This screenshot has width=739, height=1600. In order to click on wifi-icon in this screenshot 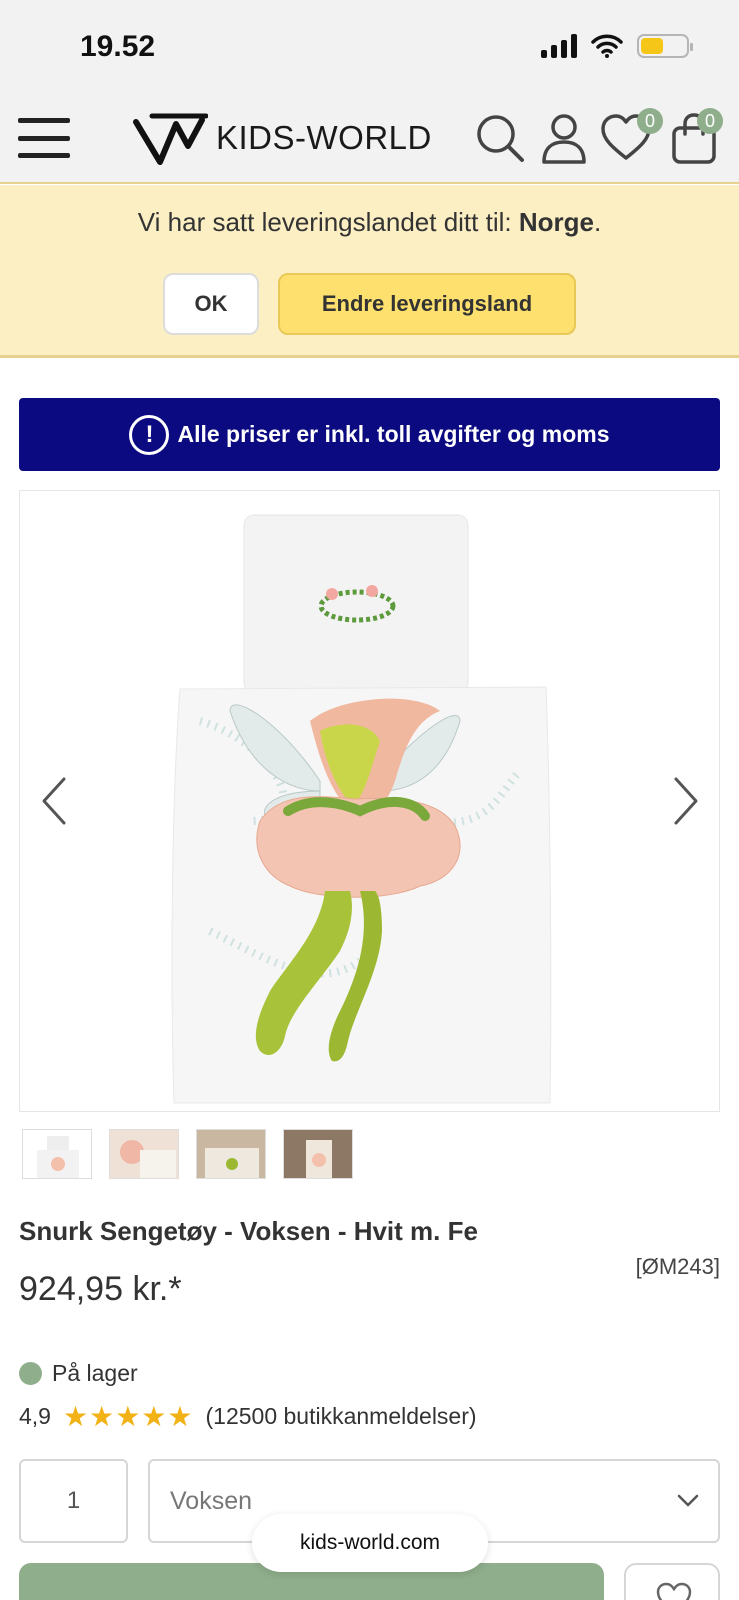, I will do `click(607, 46)`.